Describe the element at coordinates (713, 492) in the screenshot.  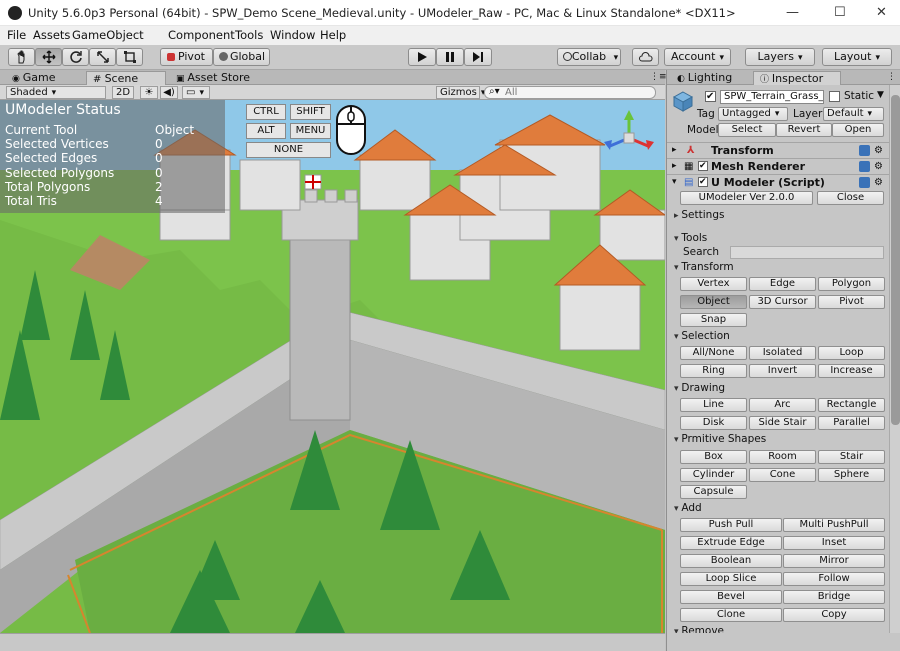
I see `capsule-button: Capsule` at that location.